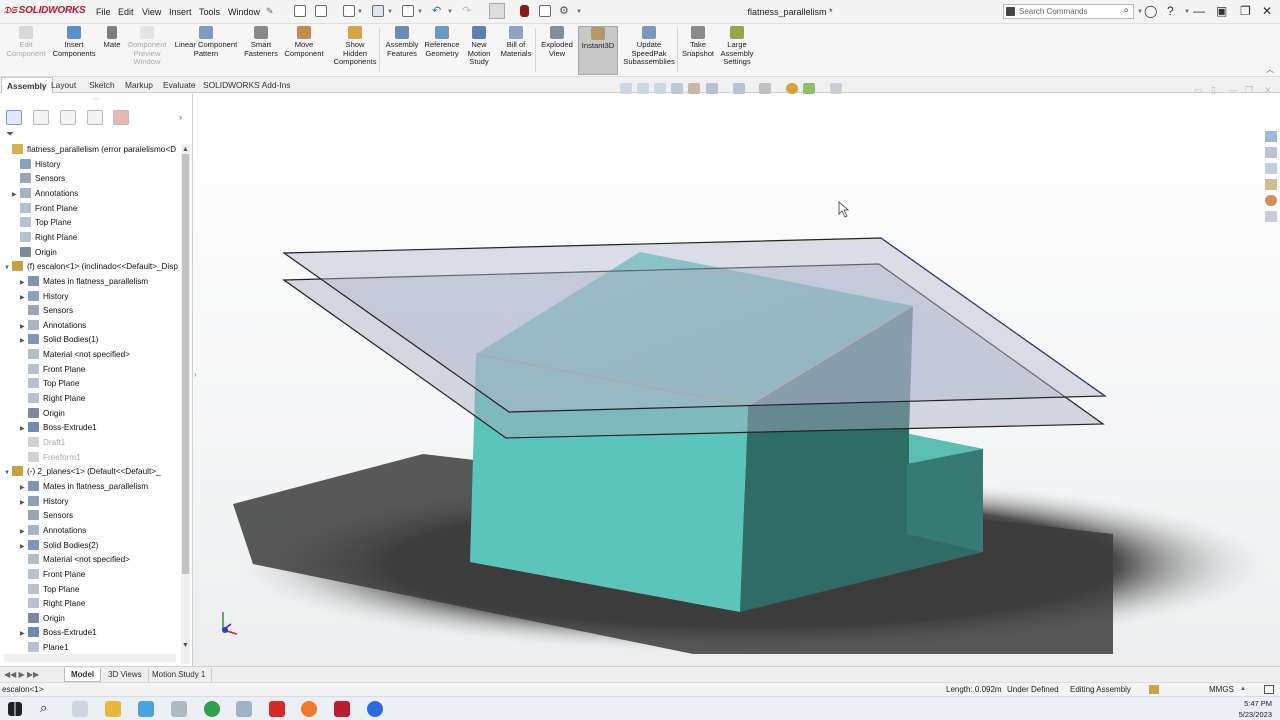 The width and height of the screenshot is (1280, 720). What do you see at coordinates (355, 46) in the screenshot?
I see `show-hidden-button: Show Hidden Components` at bounding box center [355, 46].